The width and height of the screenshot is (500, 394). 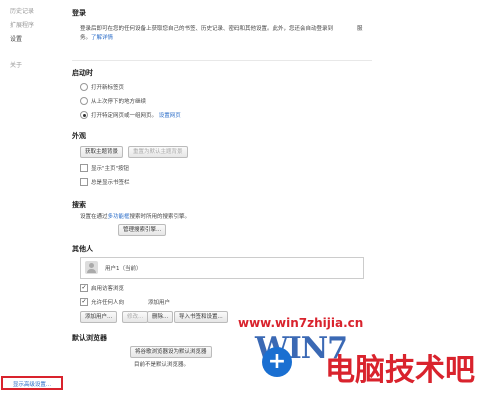 What do you see at coordinates (79, 205) in the screenshot?
I see `search-title: 搜索` at bounding box center [79, 205].